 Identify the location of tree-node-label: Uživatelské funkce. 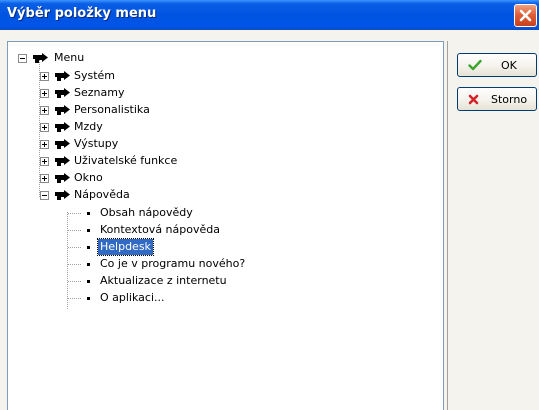
(126, 160).